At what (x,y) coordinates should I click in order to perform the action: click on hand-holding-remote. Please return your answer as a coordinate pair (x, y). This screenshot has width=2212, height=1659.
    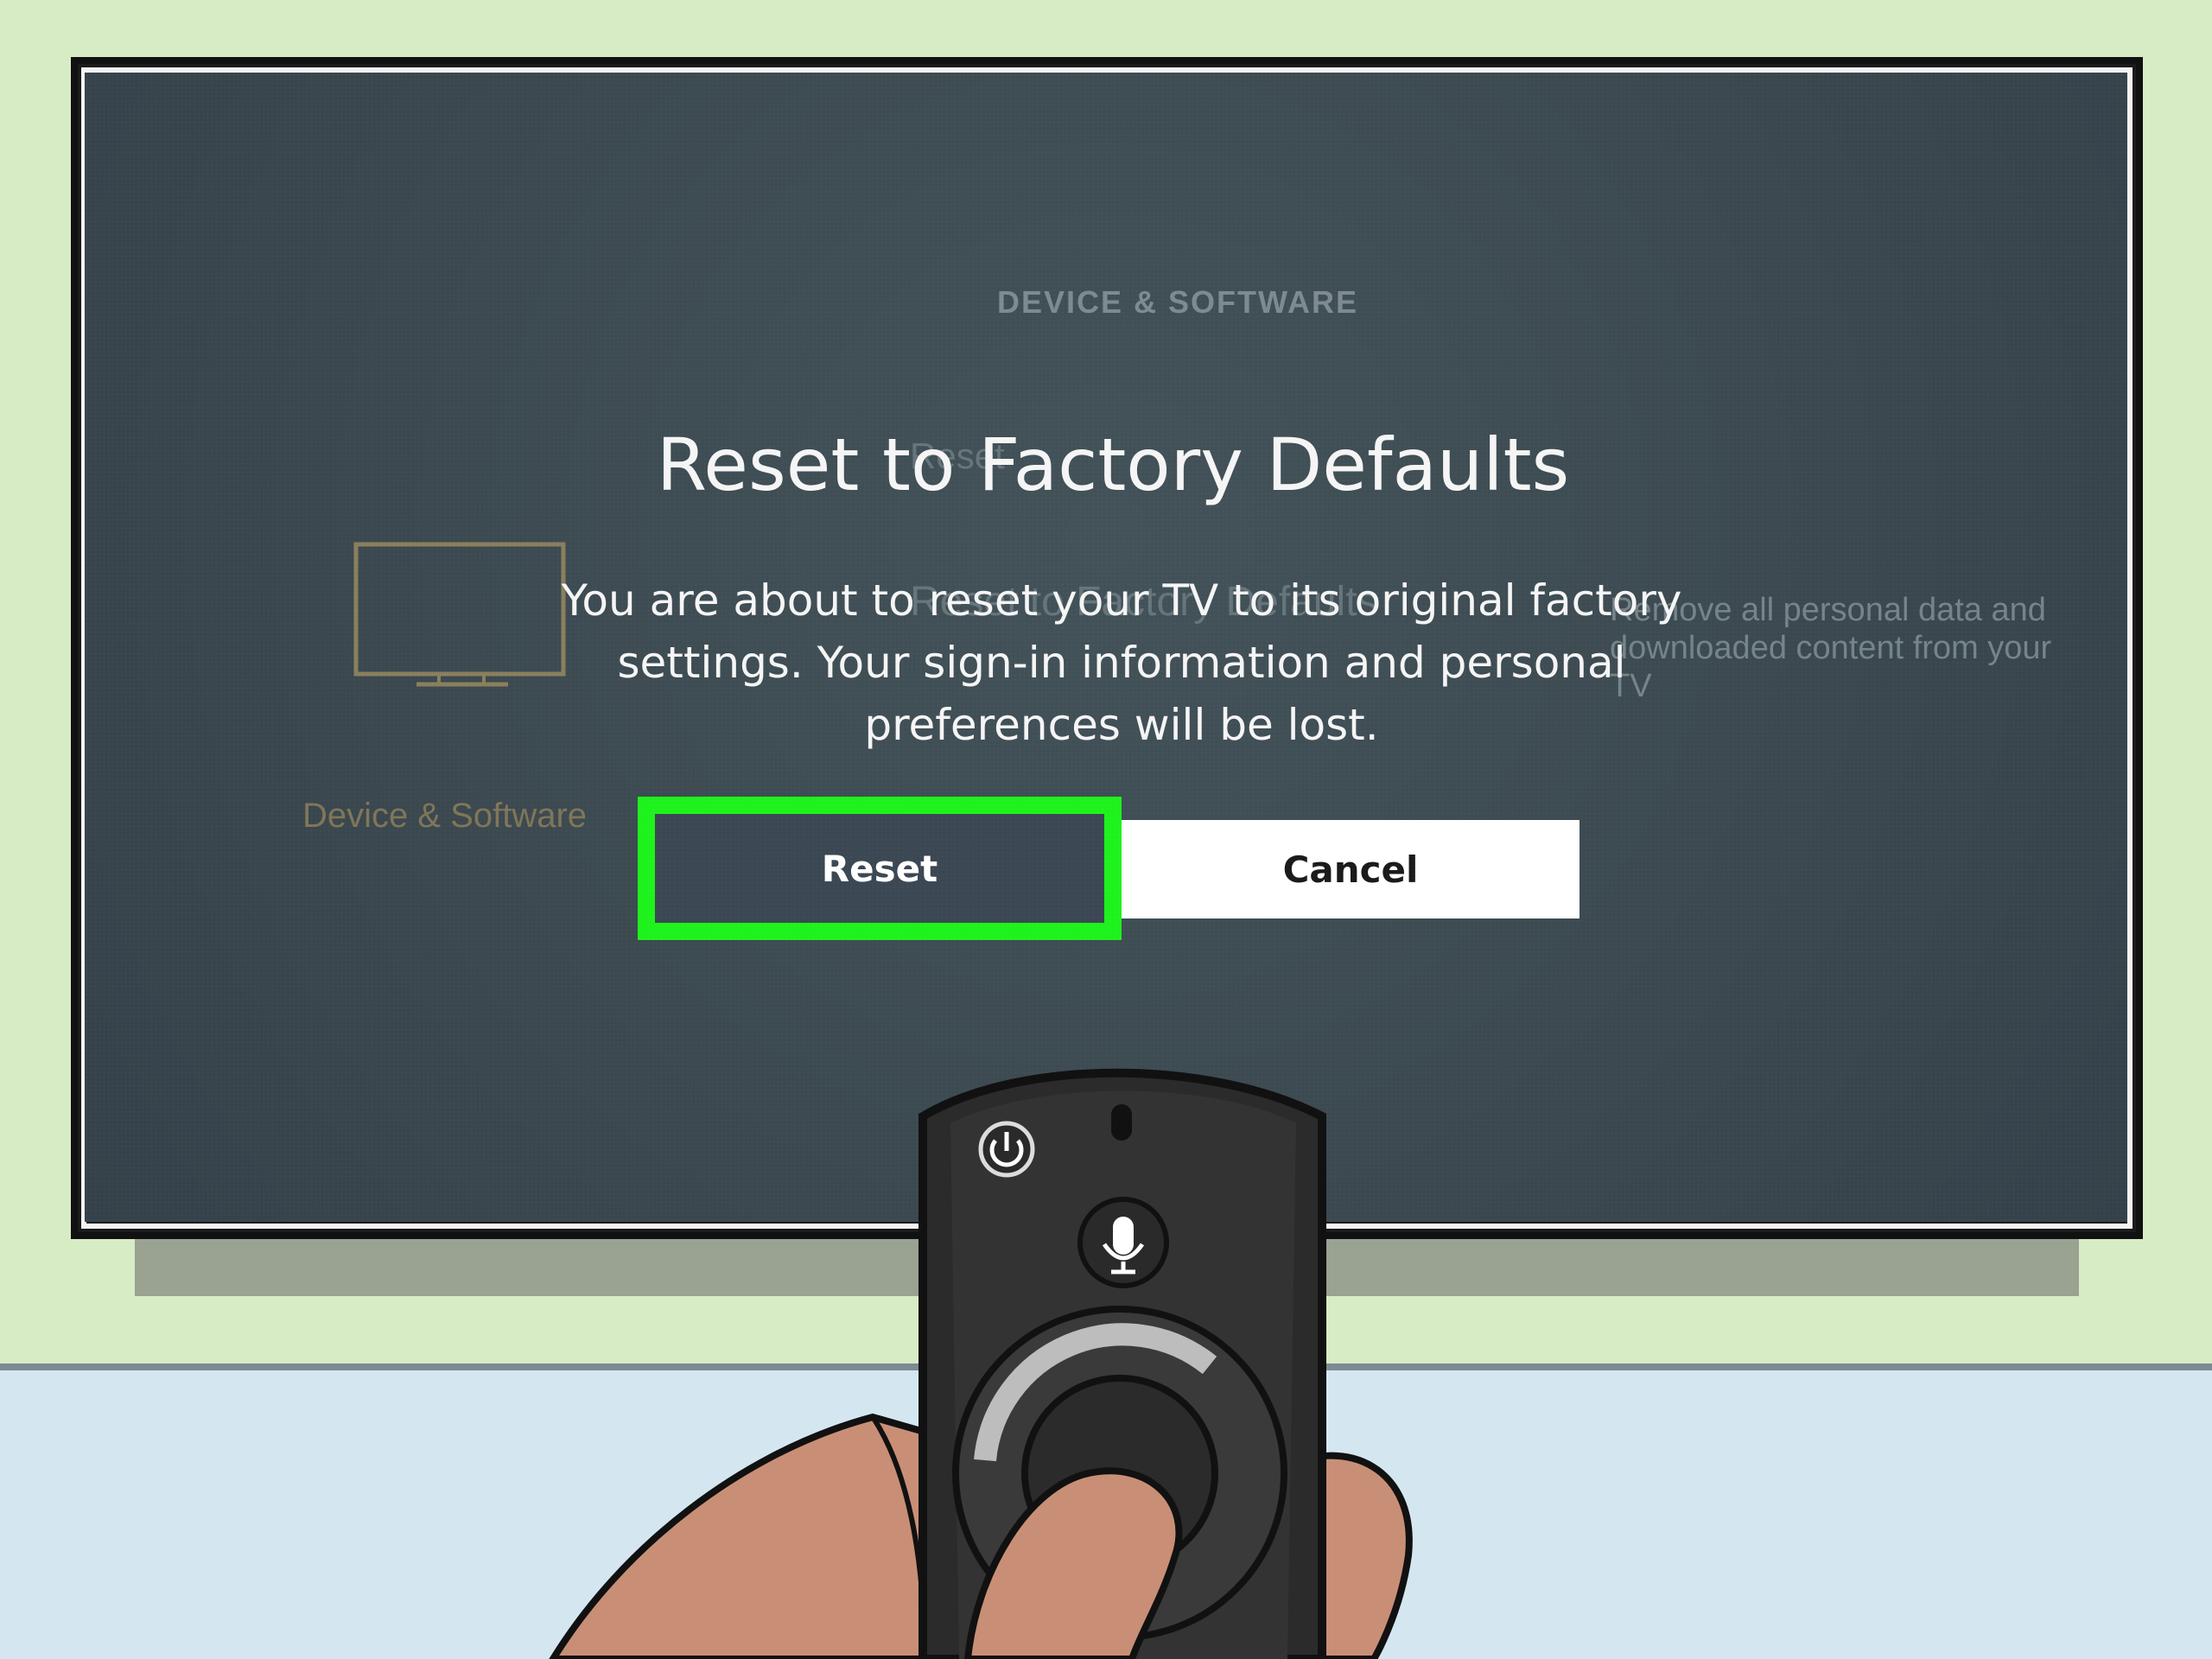
    Looking at the image, I should click on (981, 1363).